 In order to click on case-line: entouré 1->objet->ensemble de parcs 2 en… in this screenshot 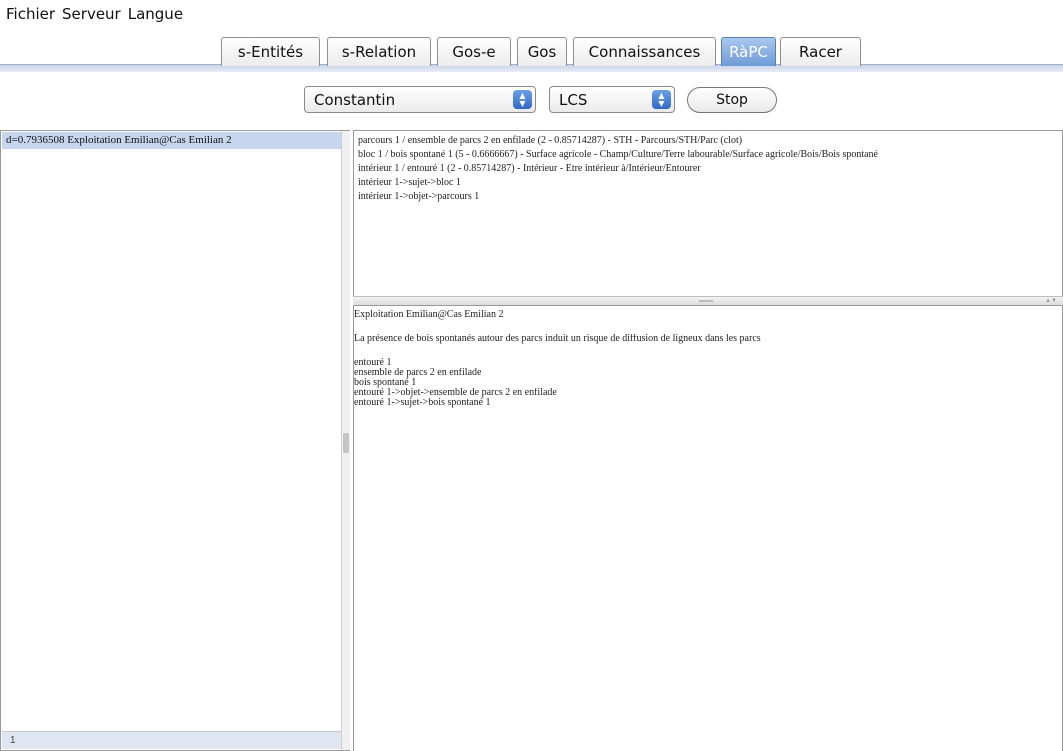, I will do `click(455, 393)`.